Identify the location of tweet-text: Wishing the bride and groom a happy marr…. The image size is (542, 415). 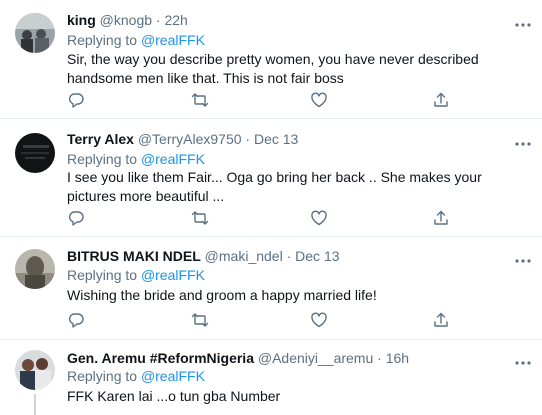
(222, 295).